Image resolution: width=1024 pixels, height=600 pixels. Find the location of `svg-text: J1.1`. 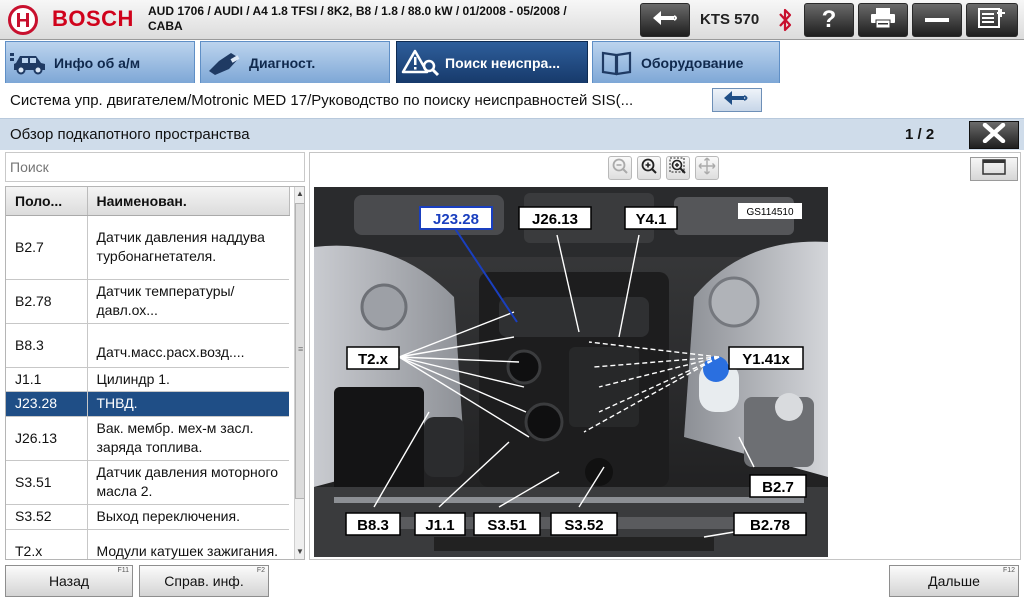

svg-text: J1.1 is located at coordinates (439, 525).